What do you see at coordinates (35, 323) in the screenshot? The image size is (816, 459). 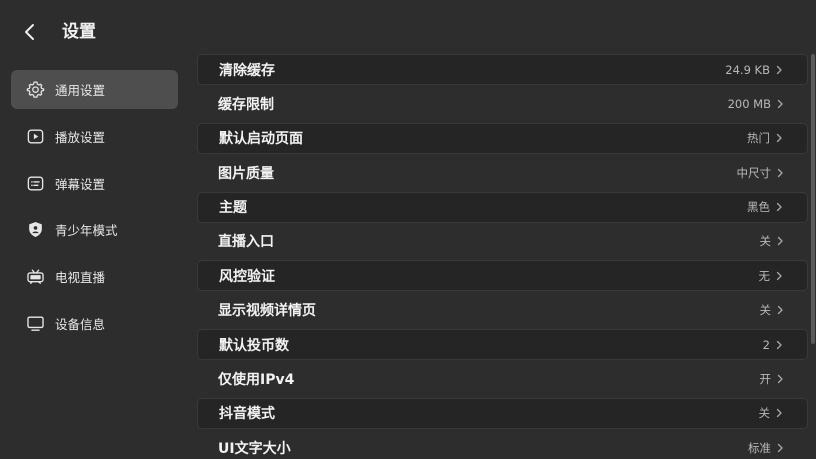 I see `monitor-icon` at bounding box center [35, 323].